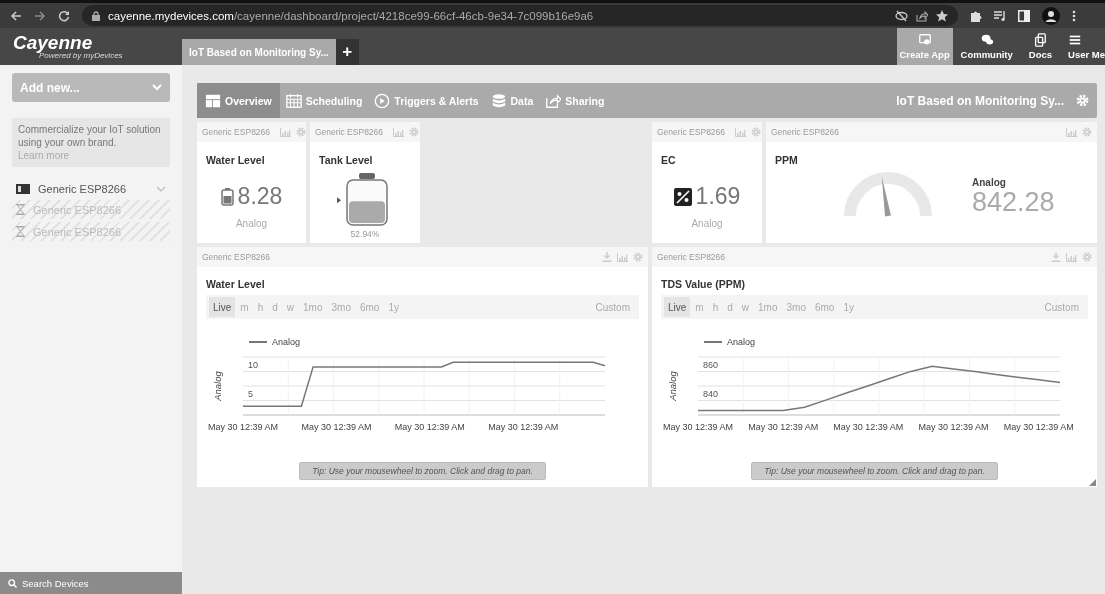 The image size is (1105, 594). I want to click on device-item: Generic ESP8266, so click(91, 188).